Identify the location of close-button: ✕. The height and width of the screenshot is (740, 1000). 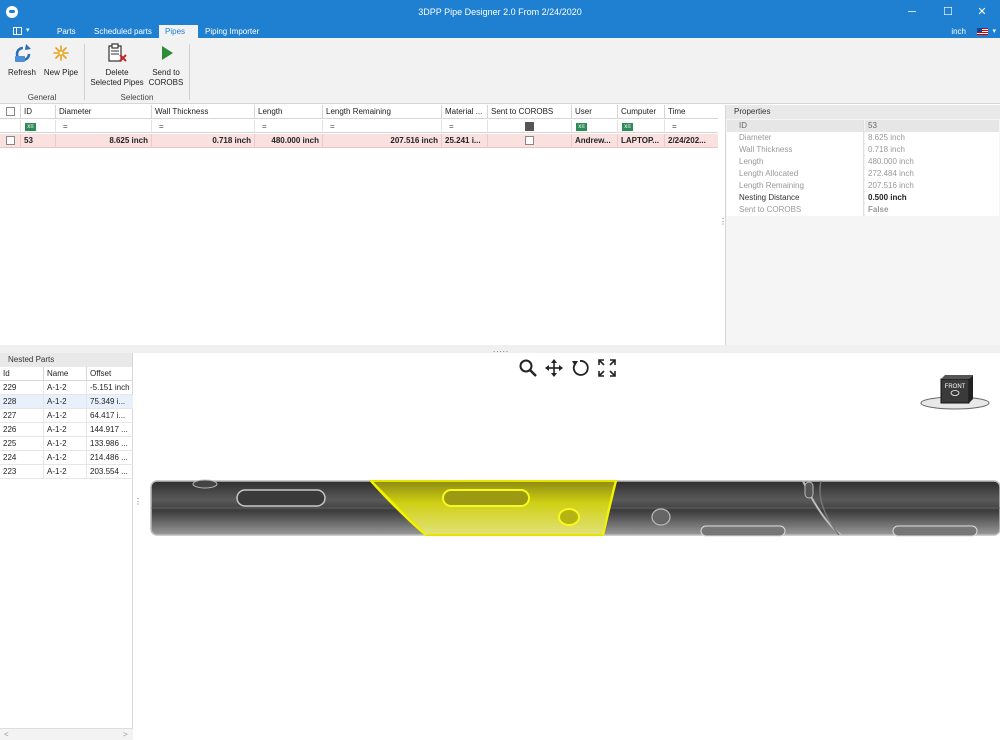
(982, 12).